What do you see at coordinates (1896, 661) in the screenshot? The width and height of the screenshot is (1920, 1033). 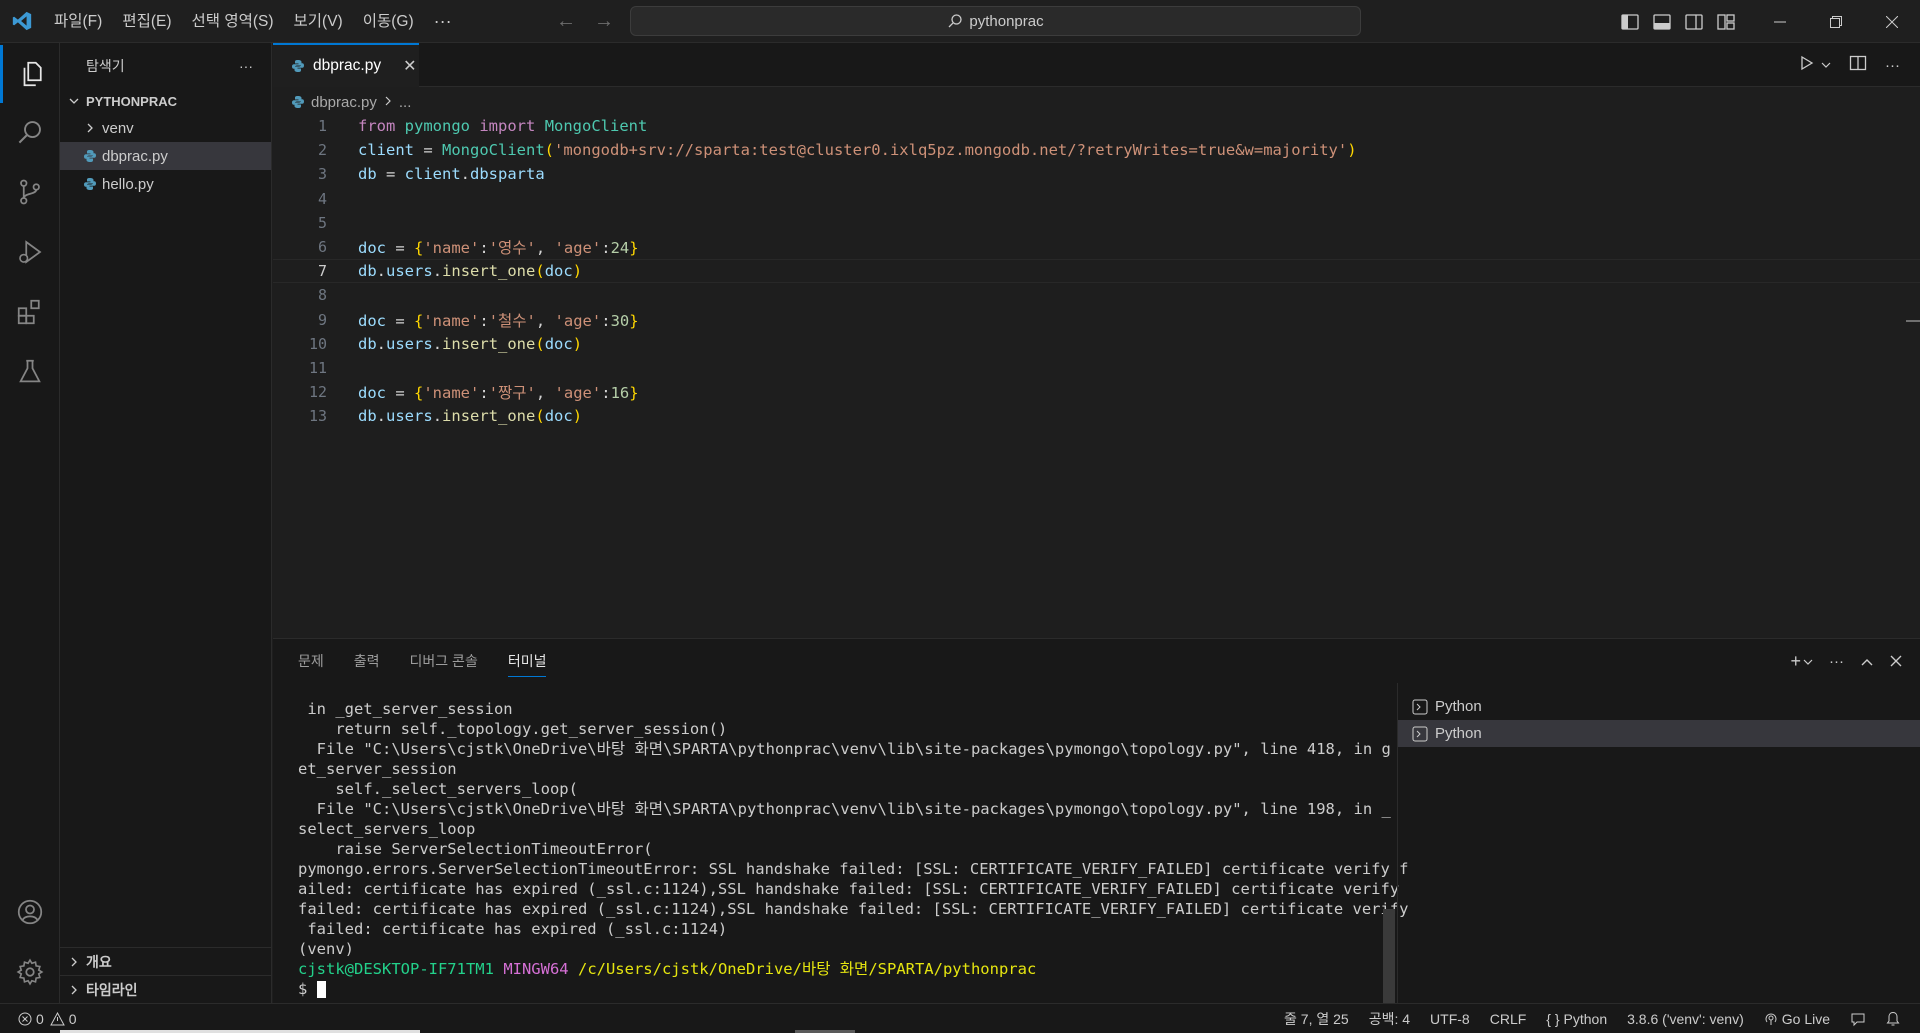 I see `close-panel-icon` at bounding box center [1896, 661].